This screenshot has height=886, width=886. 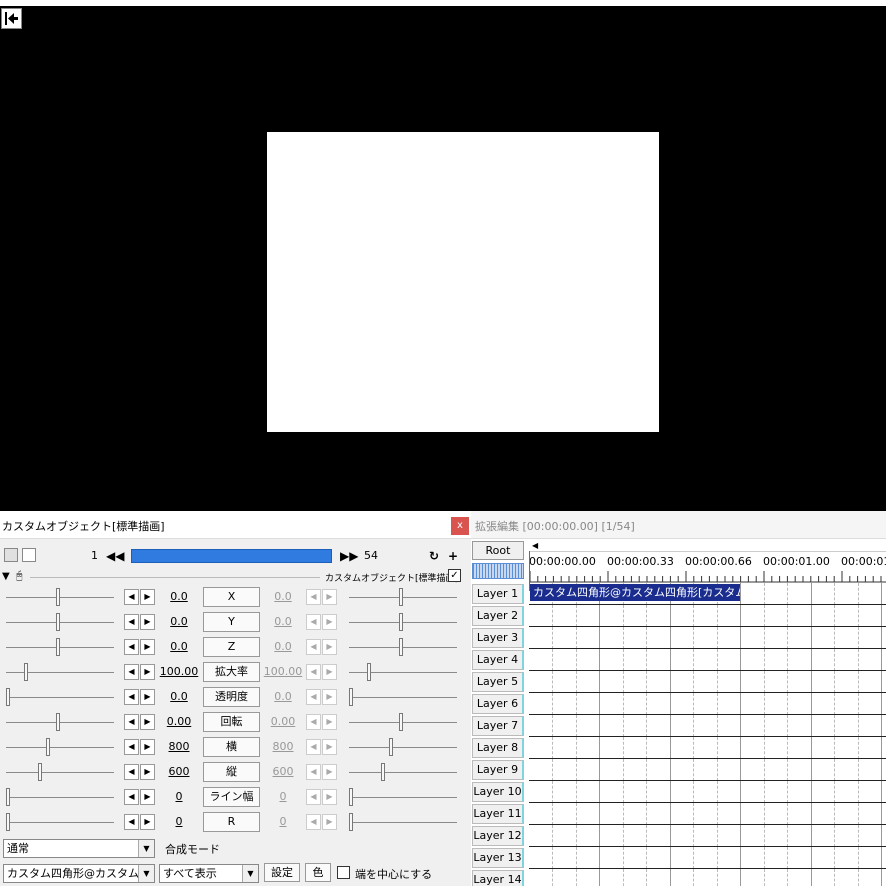 What do you see at coordinates (498, 594) in the screenshot?
I see `layer-label: Layer 1` at bounding box center [498, 594].